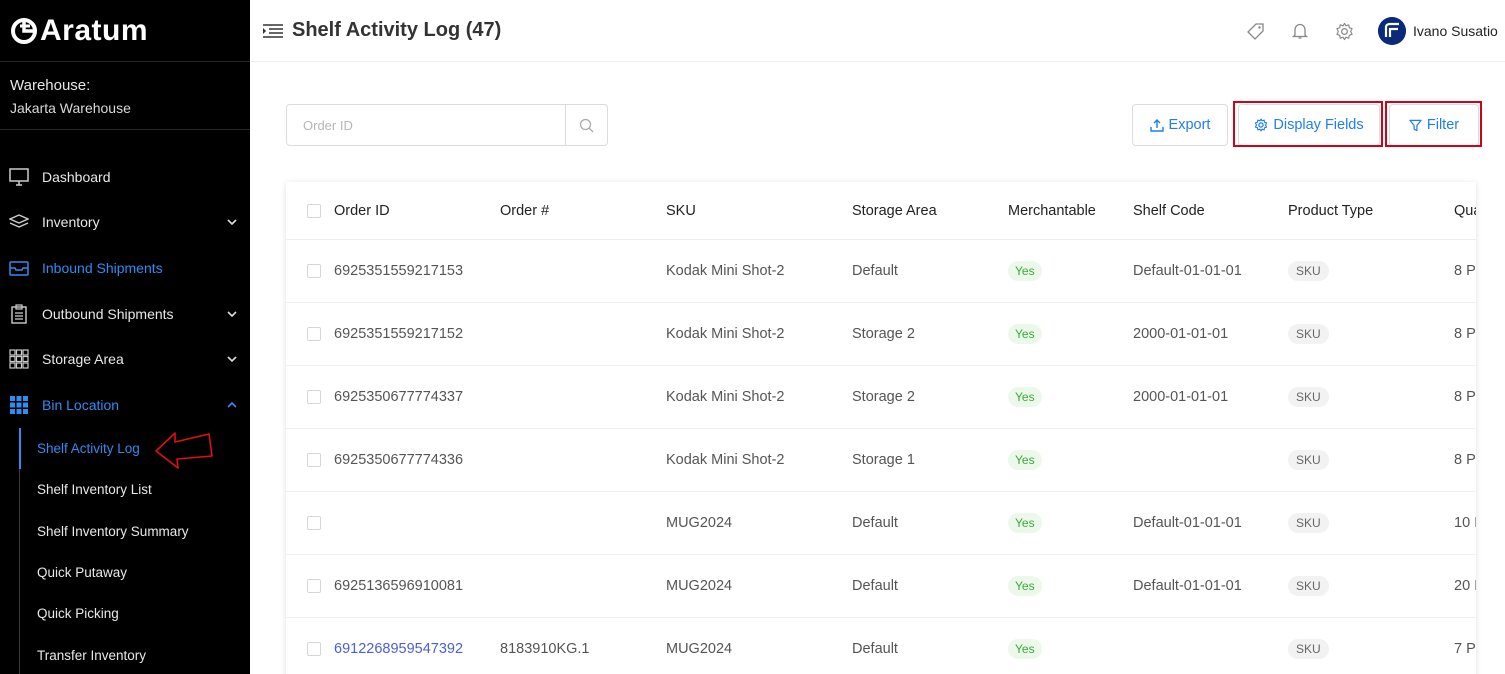  What do you see at coordinates (125, 177) in the screenshot?
I see `sidebar-item-dashboard: Dashboard` at bounding box center [125, 177].